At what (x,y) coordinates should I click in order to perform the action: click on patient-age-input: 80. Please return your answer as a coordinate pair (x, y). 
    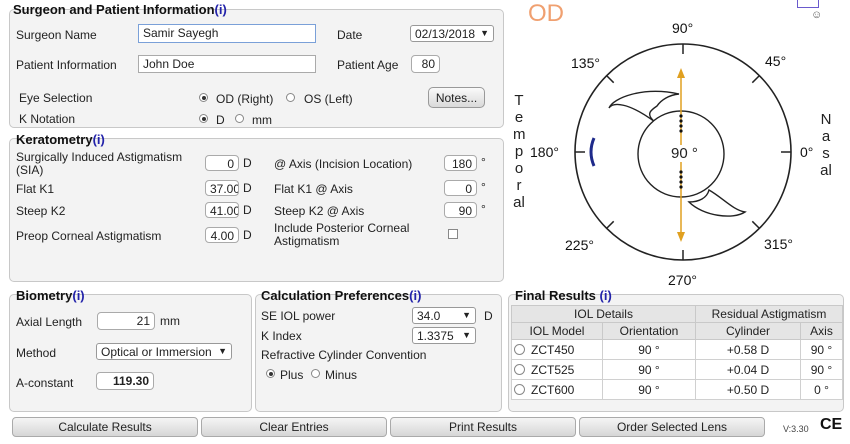
    Looking at the image, I should click on (425, 64).